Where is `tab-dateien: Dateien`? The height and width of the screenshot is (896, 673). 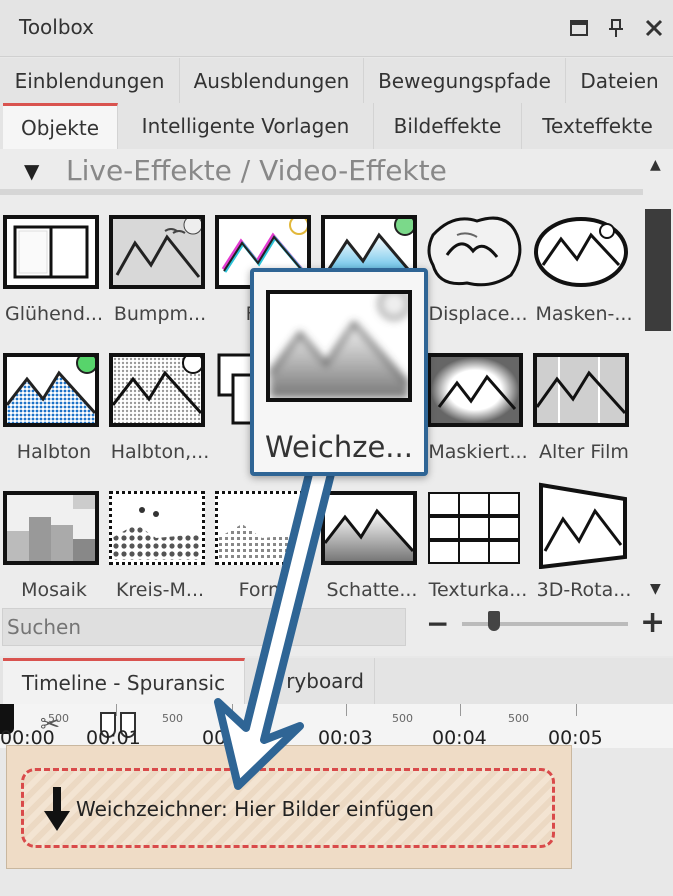
tab-dateien: Dateien is located at coordinates (619, 81).